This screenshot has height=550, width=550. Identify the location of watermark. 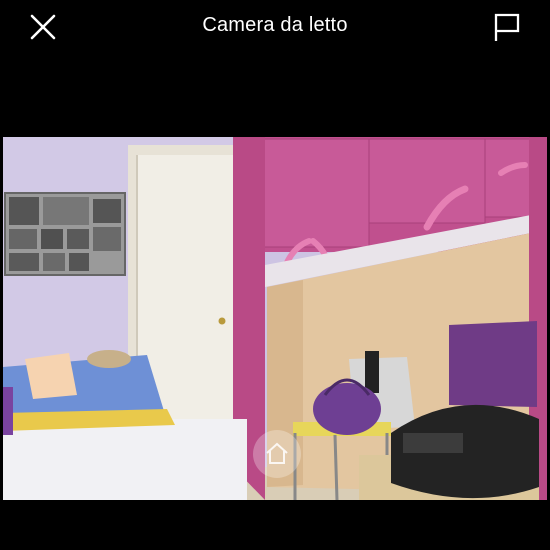
(277, 454).